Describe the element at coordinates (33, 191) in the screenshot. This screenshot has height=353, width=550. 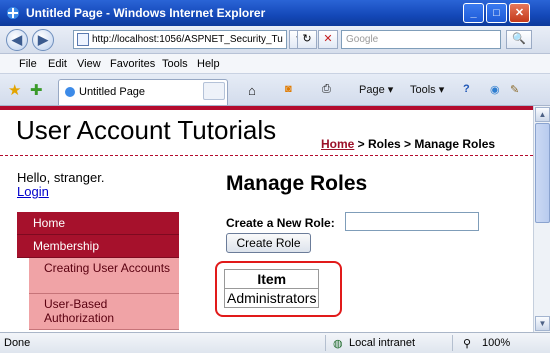
I see `login-link: Login` at that location.